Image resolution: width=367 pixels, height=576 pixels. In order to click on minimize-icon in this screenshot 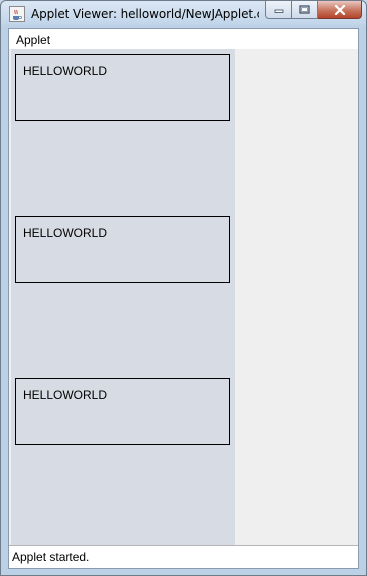, I will do `click(278, 11)`.